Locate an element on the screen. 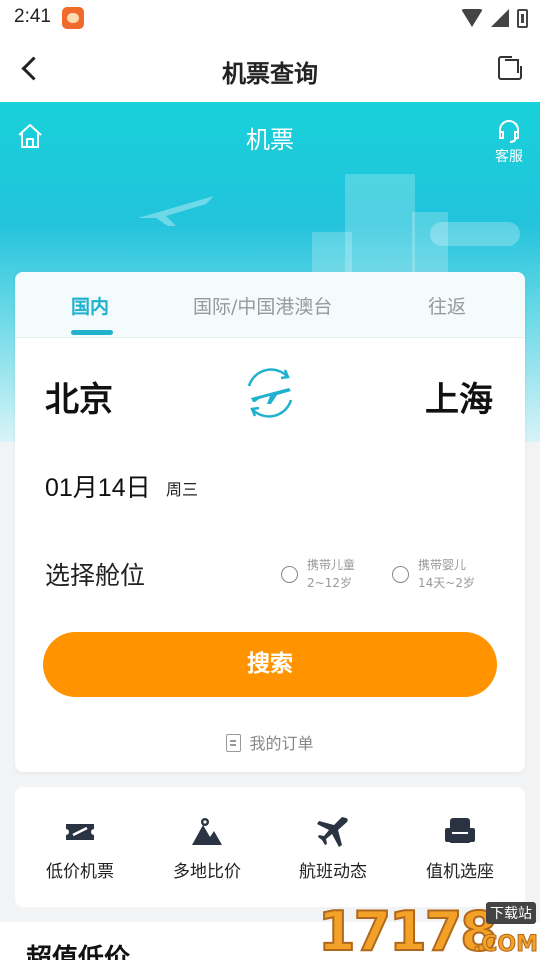 This screenshot has width=540, height=960. site-watermark: 17178 下载站 .COM is located at coordinates (428, 929).